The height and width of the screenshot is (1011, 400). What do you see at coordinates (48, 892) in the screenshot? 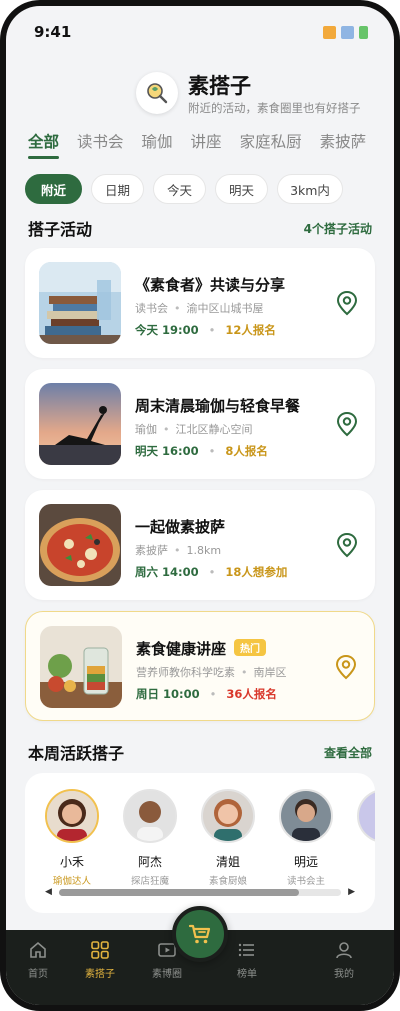
I see `scroll-left-icon: ◀` at bounding box center [48, 892].